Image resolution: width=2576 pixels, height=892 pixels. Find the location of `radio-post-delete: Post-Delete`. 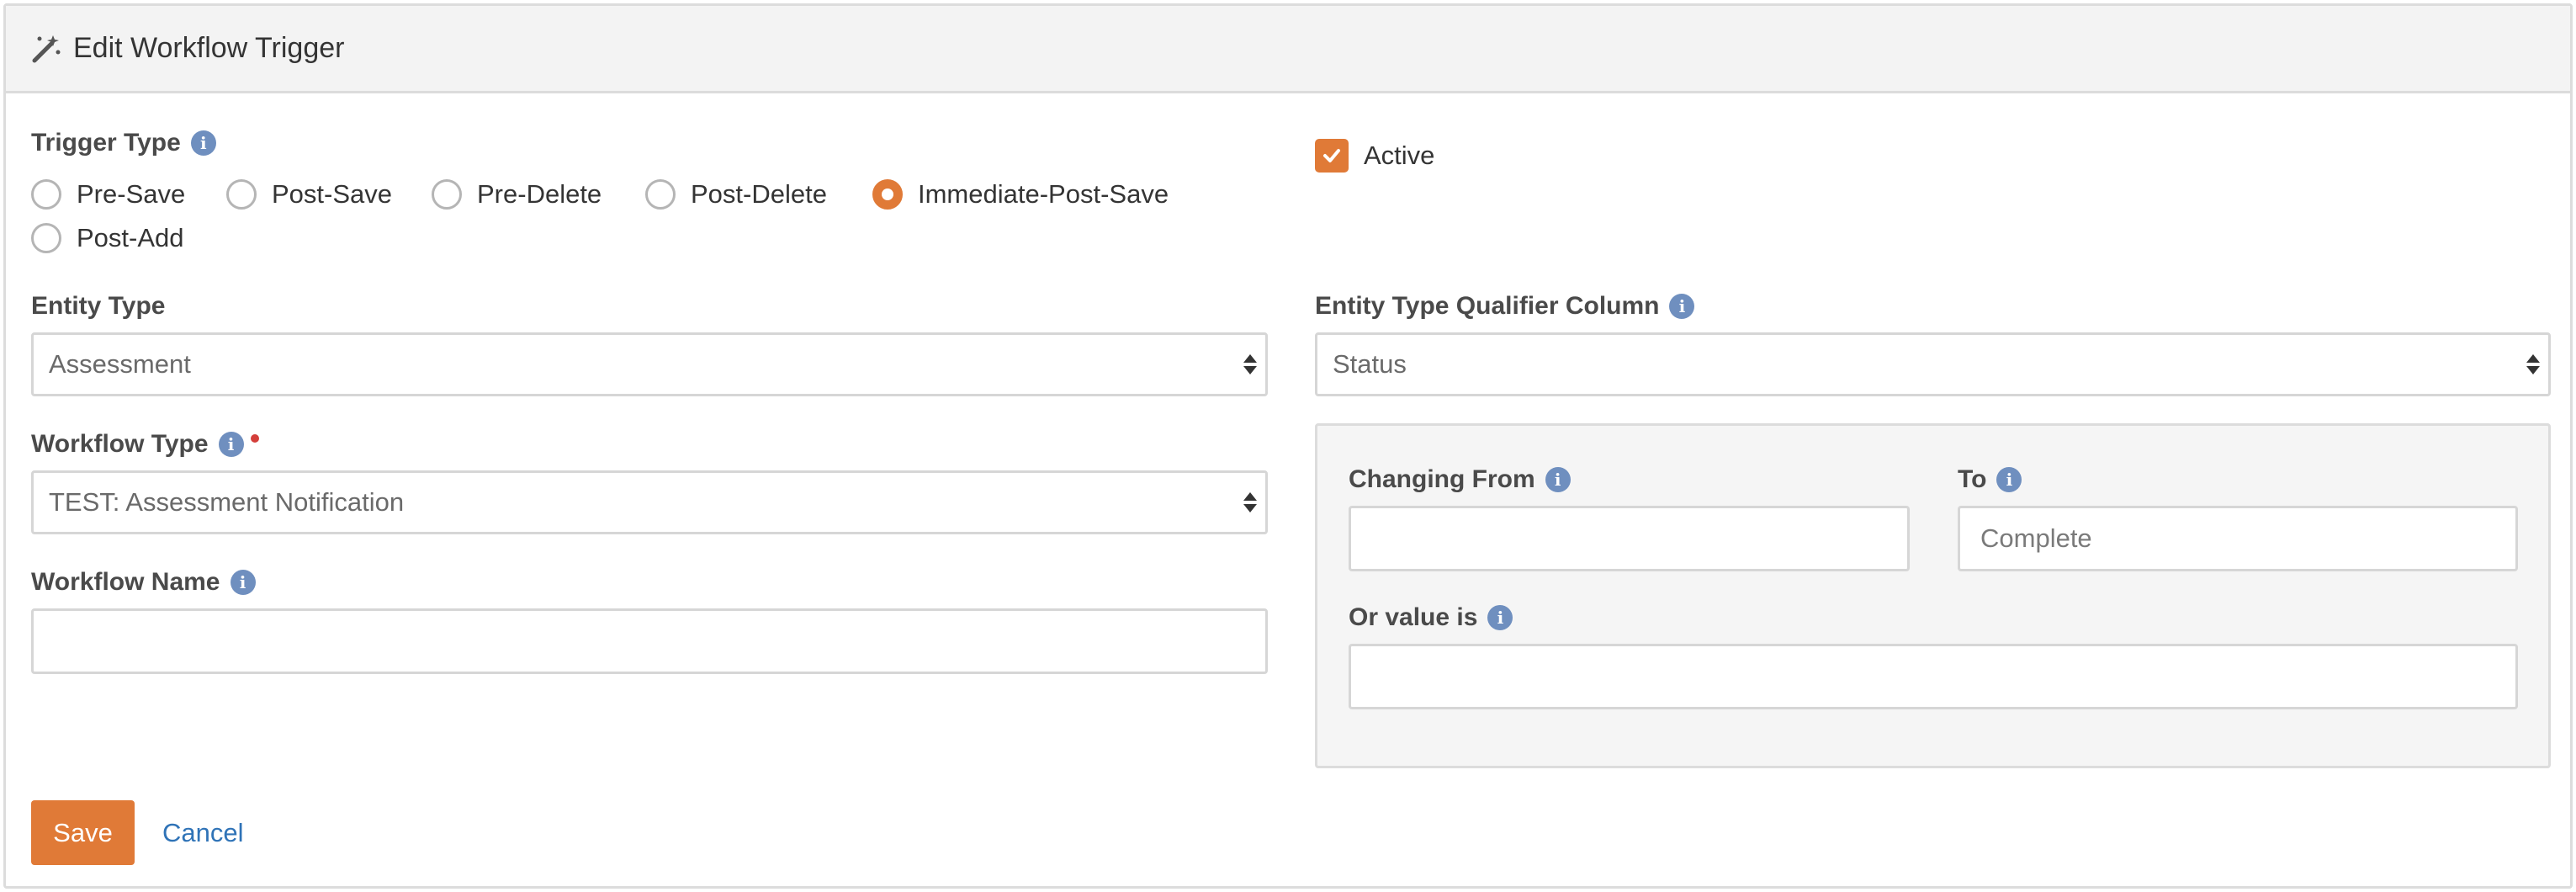

radio-post-delete: Post-Delete is located at coordinates (736, 195).